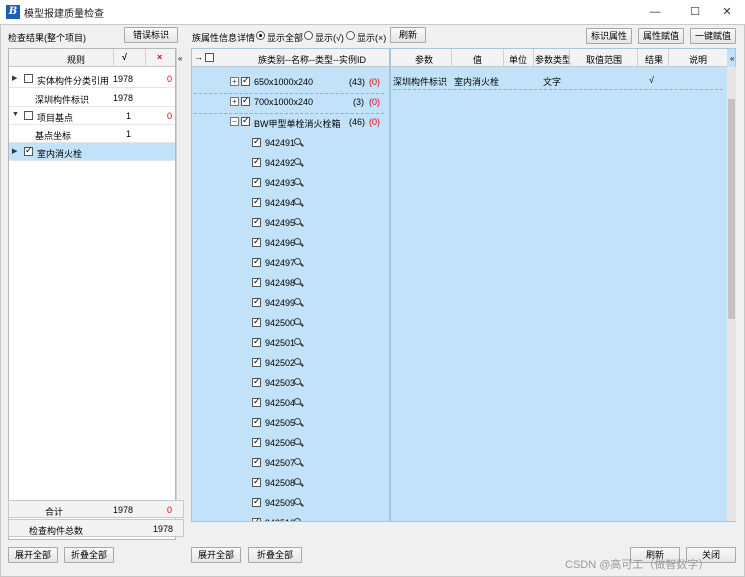  What do you see at coordinates (290, 323) in the screenshot?
I see `instance-row: 942500` at bounding box center [290, 323].